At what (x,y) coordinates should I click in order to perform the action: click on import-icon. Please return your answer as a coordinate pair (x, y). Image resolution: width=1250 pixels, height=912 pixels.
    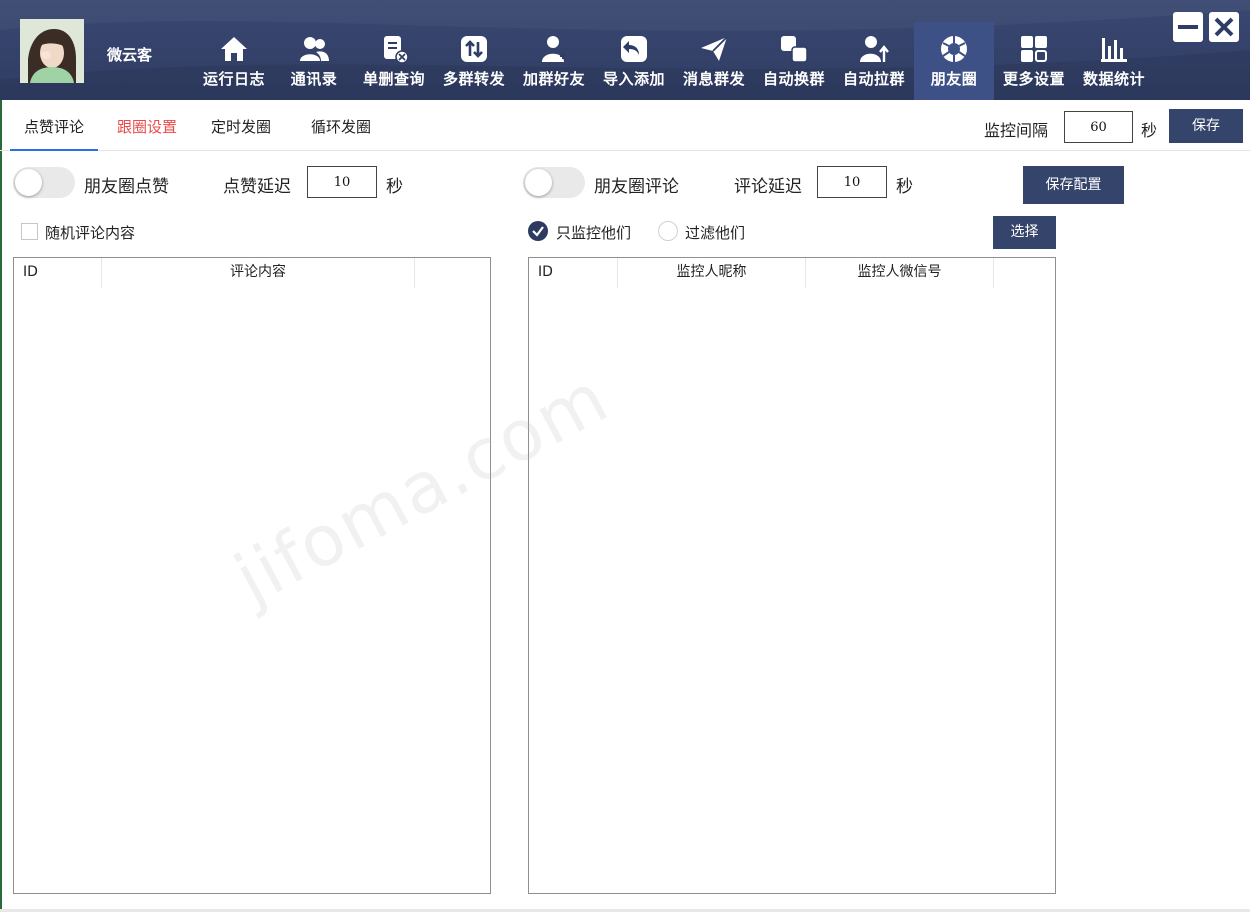
    Looking at the image, I should click on (634, 49).